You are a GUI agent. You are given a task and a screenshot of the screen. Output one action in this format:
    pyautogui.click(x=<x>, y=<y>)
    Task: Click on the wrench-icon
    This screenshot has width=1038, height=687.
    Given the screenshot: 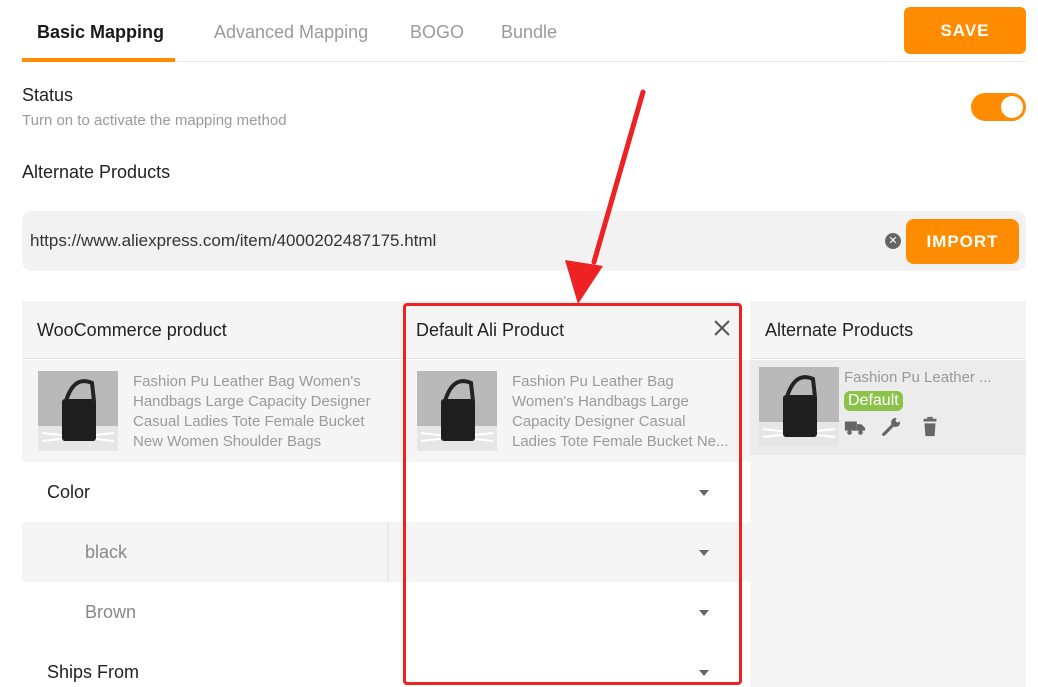 What is the action you would take?
    pyautogui.click(x=892, y=427)
    